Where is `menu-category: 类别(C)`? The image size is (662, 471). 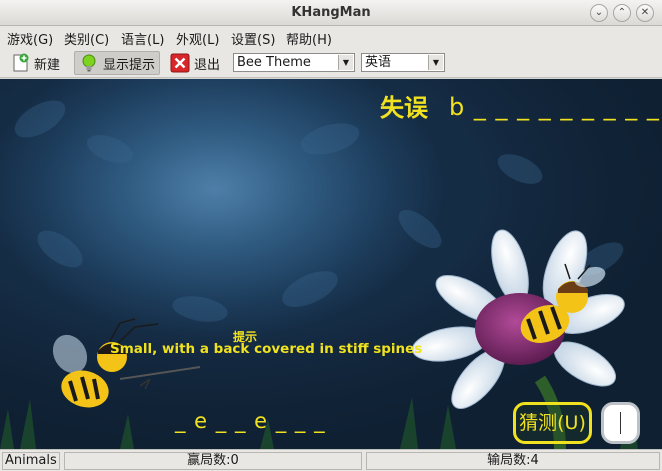
menu-category: 类别(C) is located at coordinates (86, 38).